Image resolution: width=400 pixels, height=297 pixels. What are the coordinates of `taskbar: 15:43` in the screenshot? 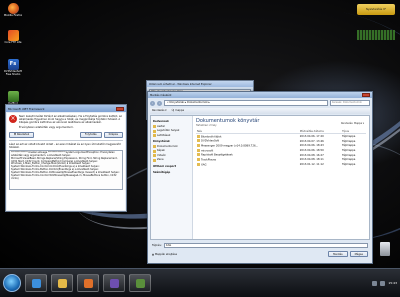 It's located at (200, 282).